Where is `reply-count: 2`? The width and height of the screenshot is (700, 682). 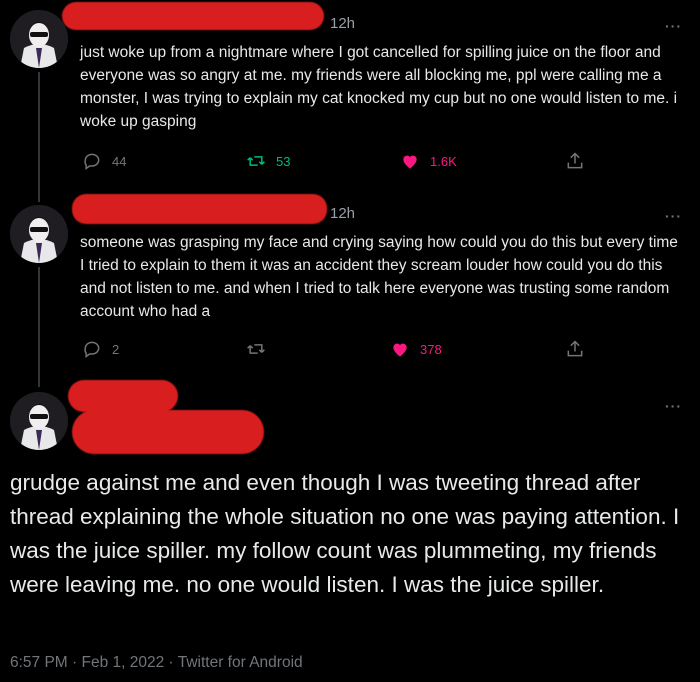 reply-count: 2 is located at coordinates (116, 349).